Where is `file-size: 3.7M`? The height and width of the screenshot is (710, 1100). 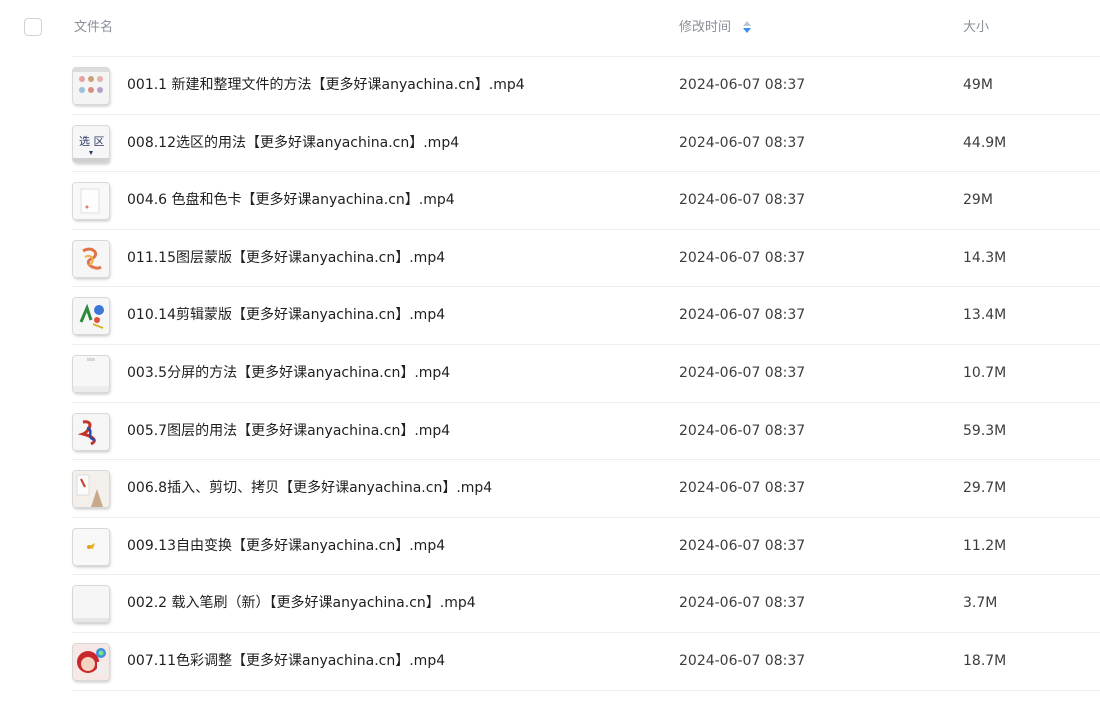
file-size: 3.7M is located at coordinates (980, 603).